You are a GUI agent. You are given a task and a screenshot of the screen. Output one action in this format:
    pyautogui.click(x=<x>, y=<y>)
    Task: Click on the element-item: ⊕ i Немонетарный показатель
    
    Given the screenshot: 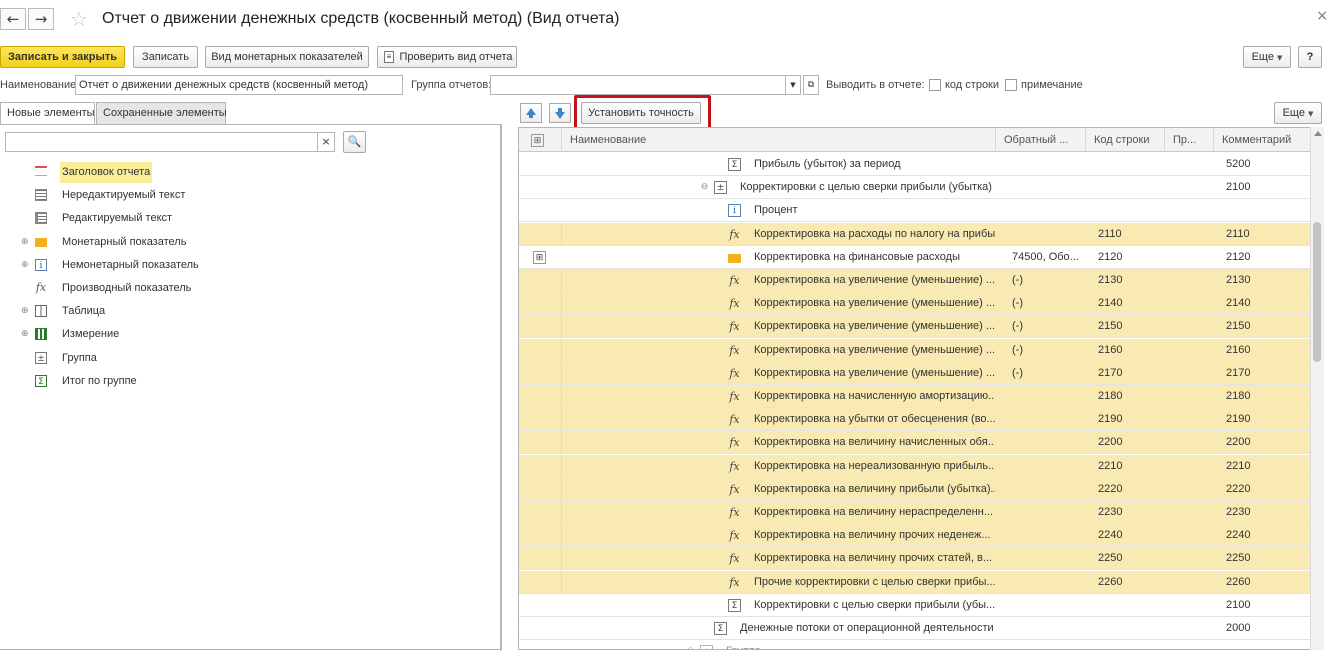 What is the action you would take?
    pyautogui.click(x=250, y=266)
    